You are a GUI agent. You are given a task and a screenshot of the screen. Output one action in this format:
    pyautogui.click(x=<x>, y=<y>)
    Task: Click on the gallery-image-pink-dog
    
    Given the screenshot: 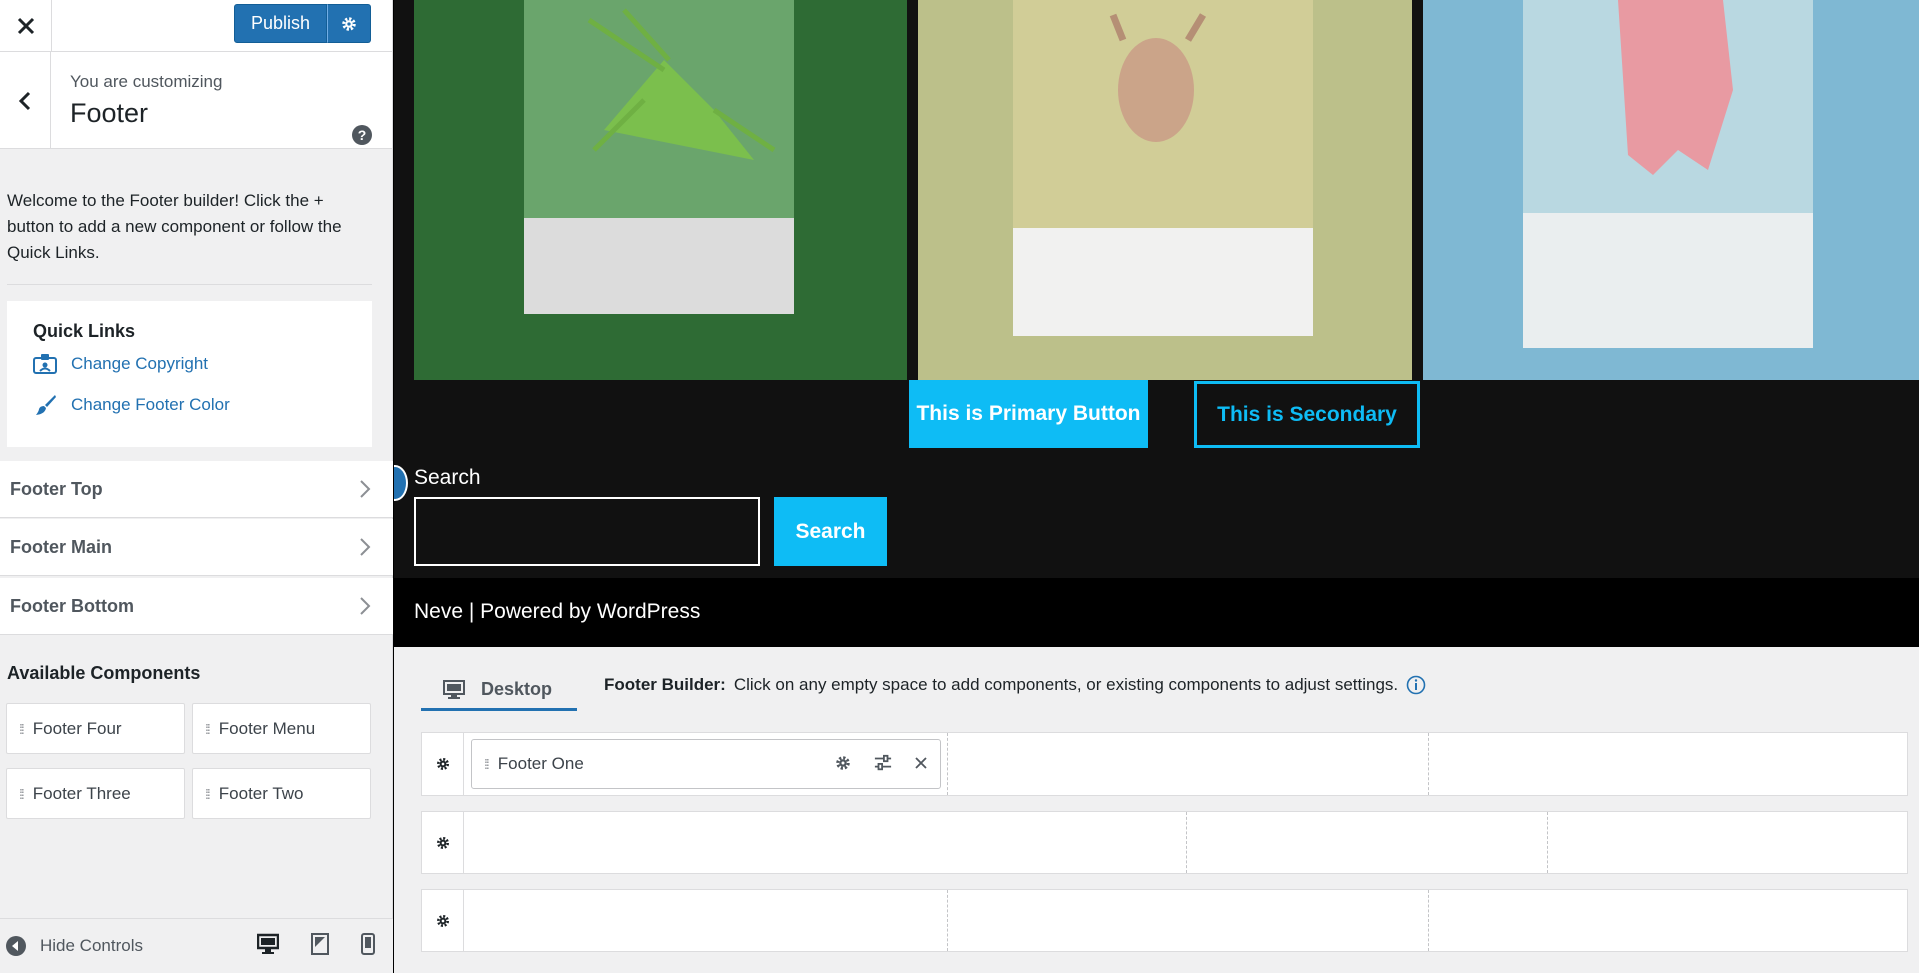 What is the action you would take?
    pyautogui.click(x=1671, y=190)
    